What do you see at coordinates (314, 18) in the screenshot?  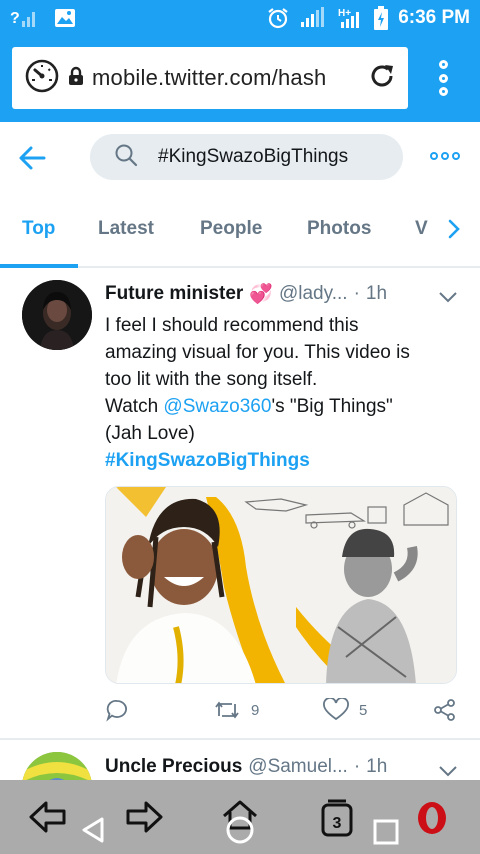 I see `cell-signal-icon` at bounding box center [314, 18].